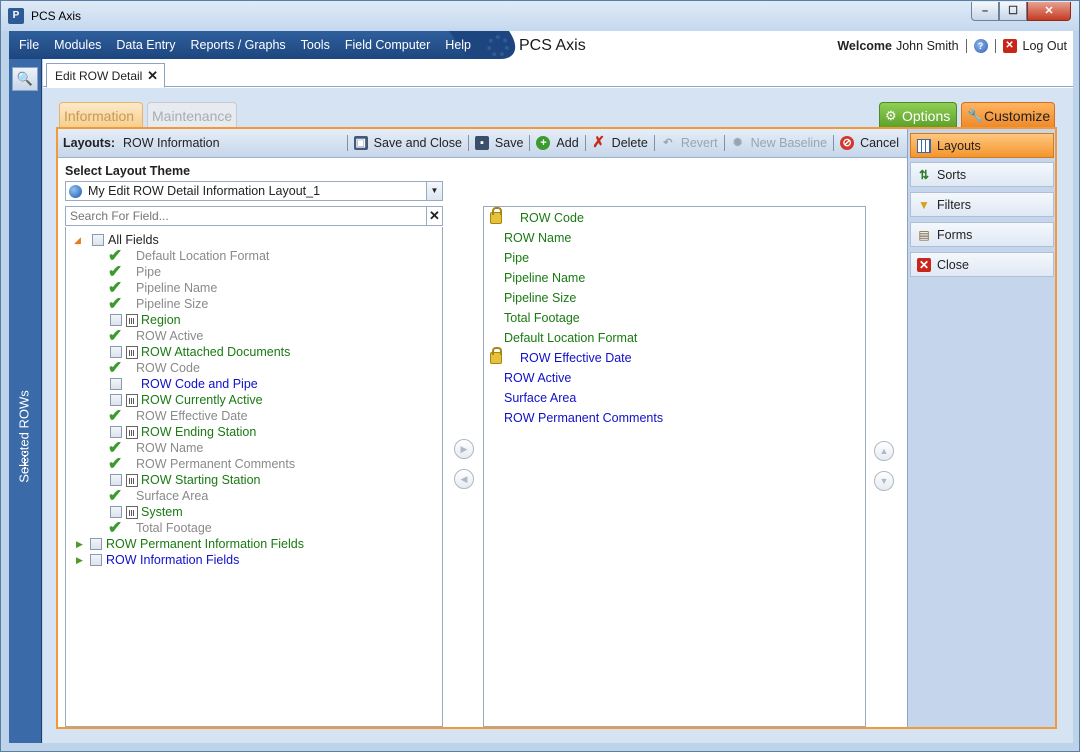  Describe the element at coordinates (954, 205) in the screenshot. I see `side-item-label: Filters` at that location.